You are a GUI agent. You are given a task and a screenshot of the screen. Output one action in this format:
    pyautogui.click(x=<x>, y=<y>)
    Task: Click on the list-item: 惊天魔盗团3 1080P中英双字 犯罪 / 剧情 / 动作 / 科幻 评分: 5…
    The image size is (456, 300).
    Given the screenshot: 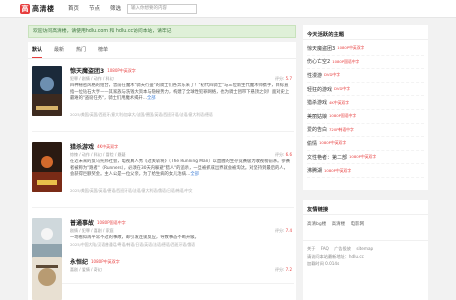 What is the action you would take?
    pyautogui.click(x=163, y=103)
    